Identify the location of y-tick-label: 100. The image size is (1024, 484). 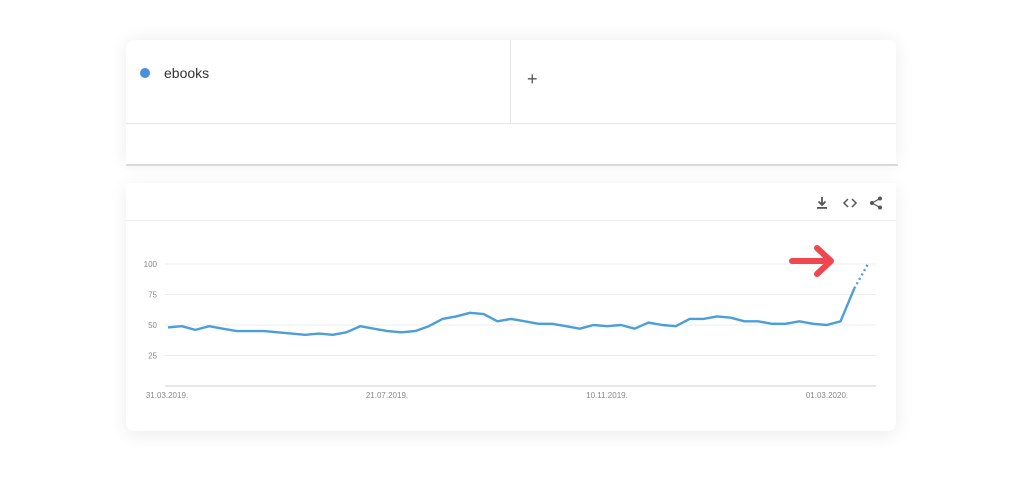
(151, 264).